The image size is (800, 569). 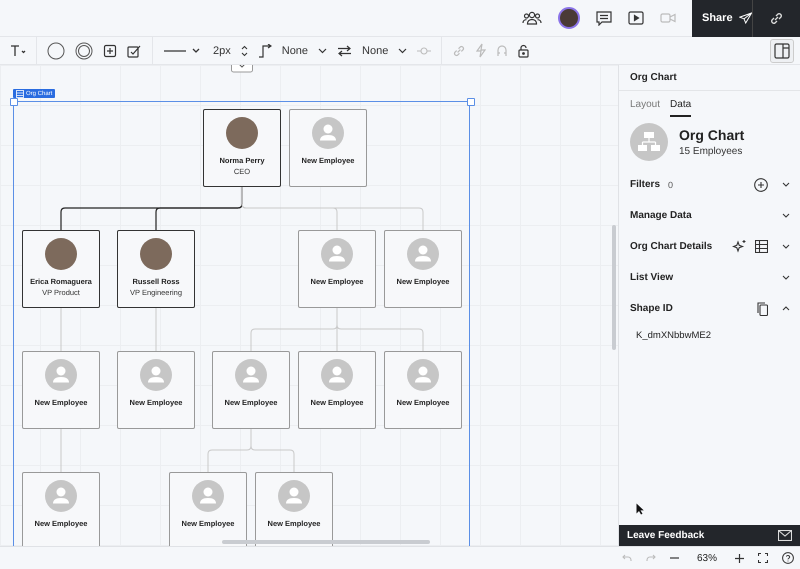 I want to click on table-icon, so click(x=761, y=246).